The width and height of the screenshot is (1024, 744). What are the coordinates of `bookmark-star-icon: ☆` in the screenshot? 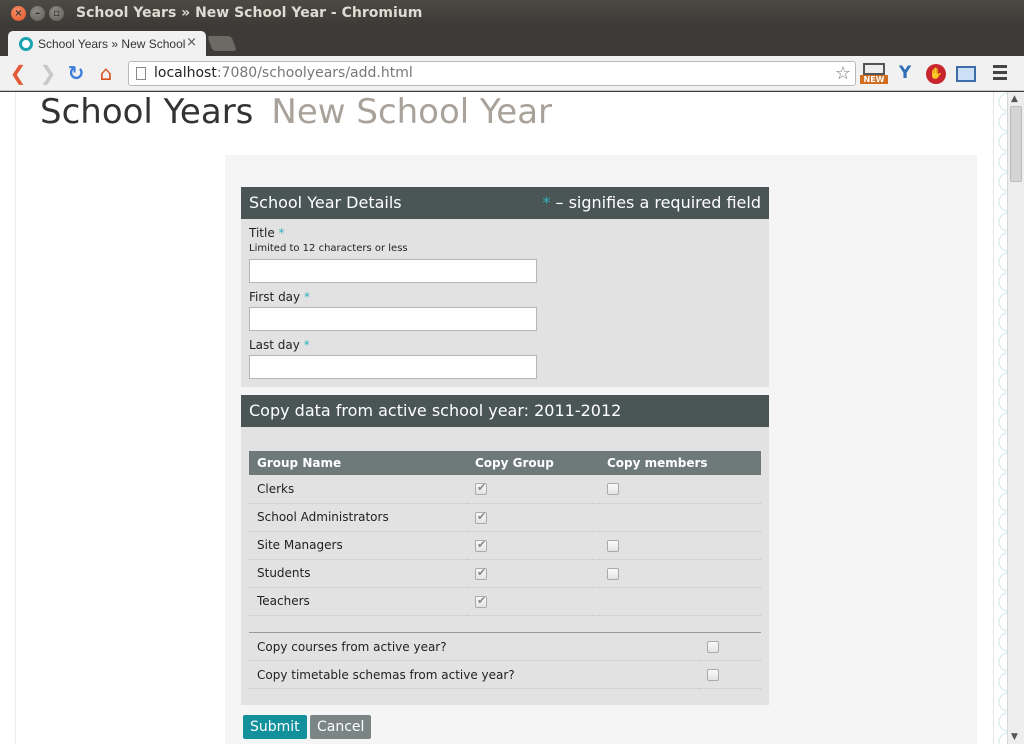 It's located at (843, 73).